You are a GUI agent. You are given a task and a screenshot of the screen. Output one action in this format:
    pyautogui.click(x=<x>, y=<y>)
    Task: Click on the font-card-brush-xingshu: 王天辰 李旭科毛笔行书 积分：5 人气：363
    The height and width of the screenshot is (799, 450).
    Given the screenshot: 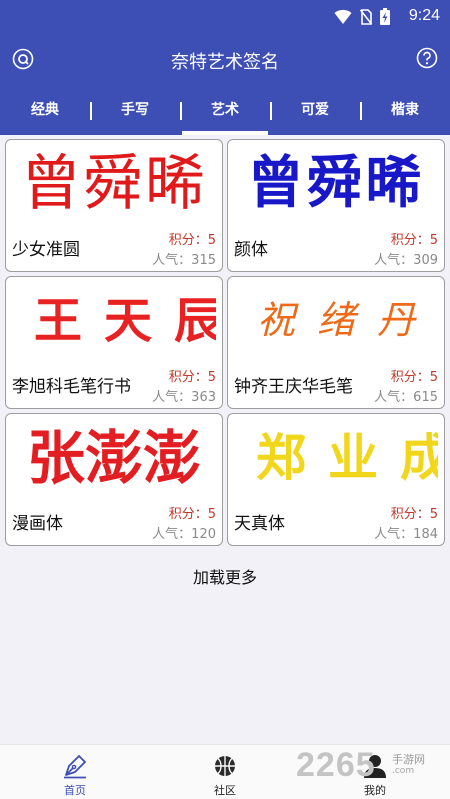 What is the action you would take?
    pyautogui.click(x=114, y=342)
    